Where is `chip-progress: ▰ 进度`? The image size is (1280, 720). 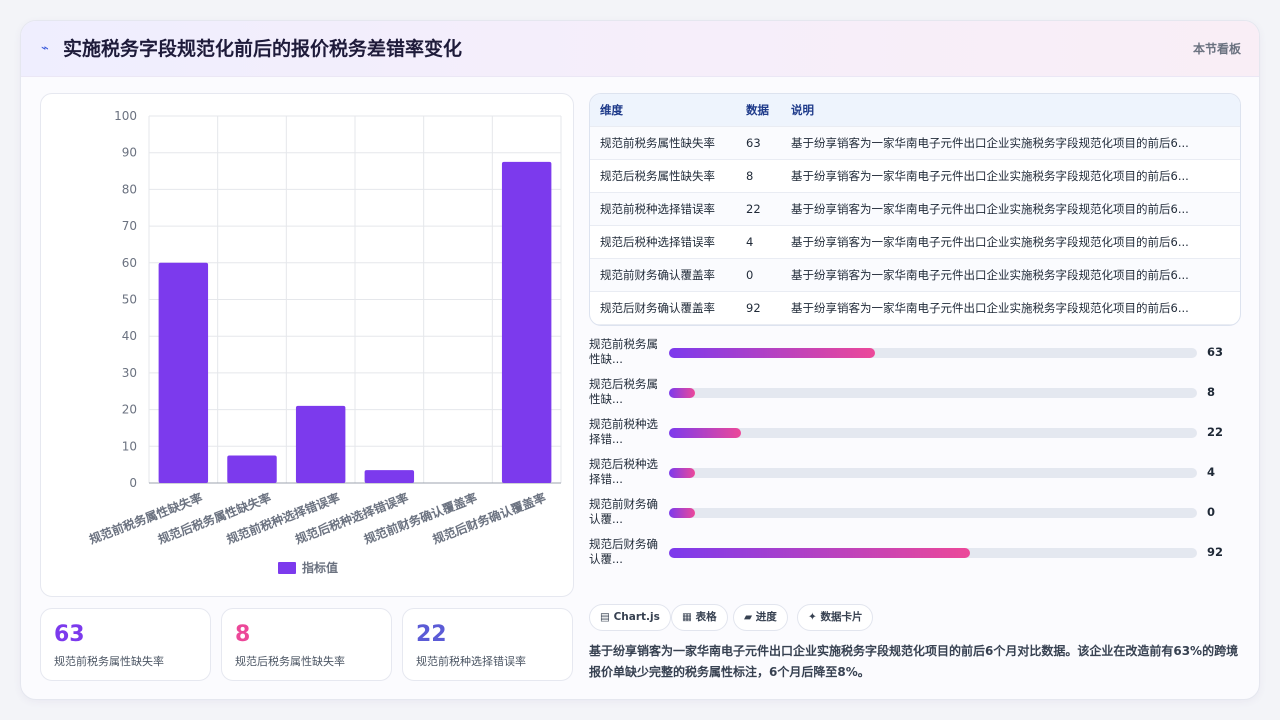
chip-progress: ▰ 进度 is located at coordinates (760, 617).